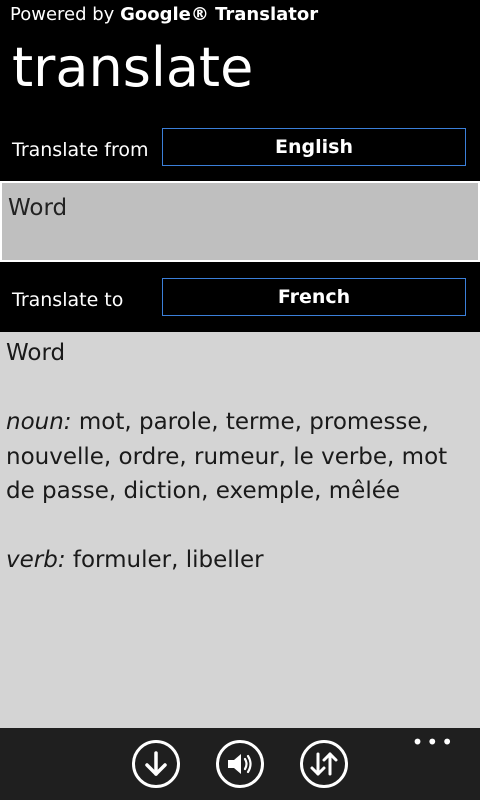  Describe the element at coordinates (39, 422) in the screenshot. I see `part-of-speech: noun:` at that location.